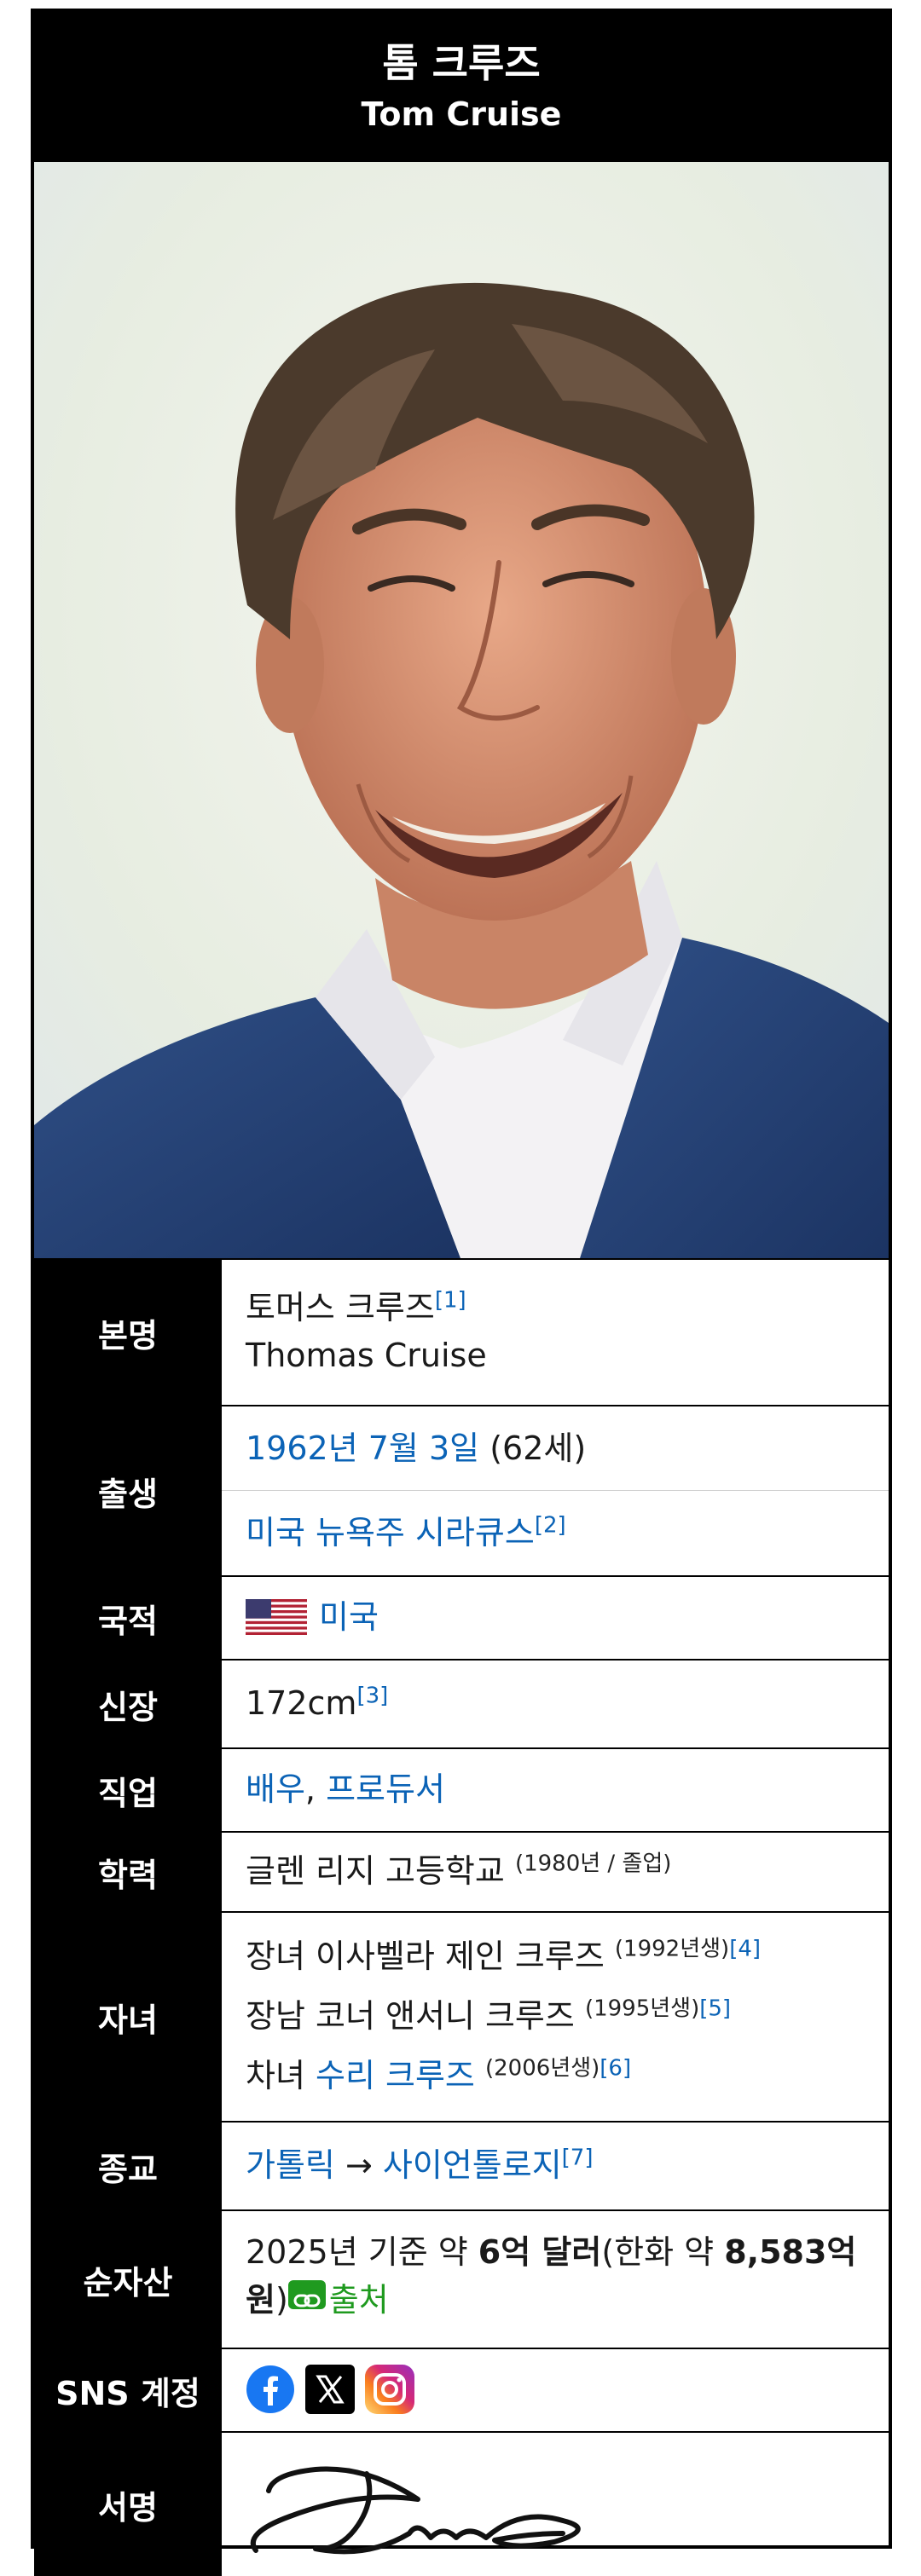 The width and height of the screenshot is (921, 2576). I want to click on footnote-ref: [2], so click(550, 1525).